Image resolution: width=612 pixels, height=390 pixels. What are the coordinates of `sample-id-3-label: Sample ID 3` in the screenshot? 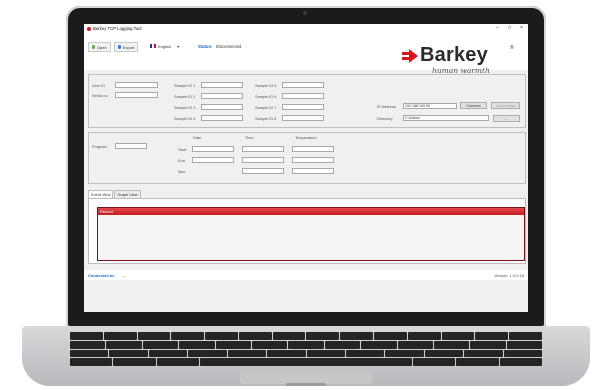 It's located at (185, 107).